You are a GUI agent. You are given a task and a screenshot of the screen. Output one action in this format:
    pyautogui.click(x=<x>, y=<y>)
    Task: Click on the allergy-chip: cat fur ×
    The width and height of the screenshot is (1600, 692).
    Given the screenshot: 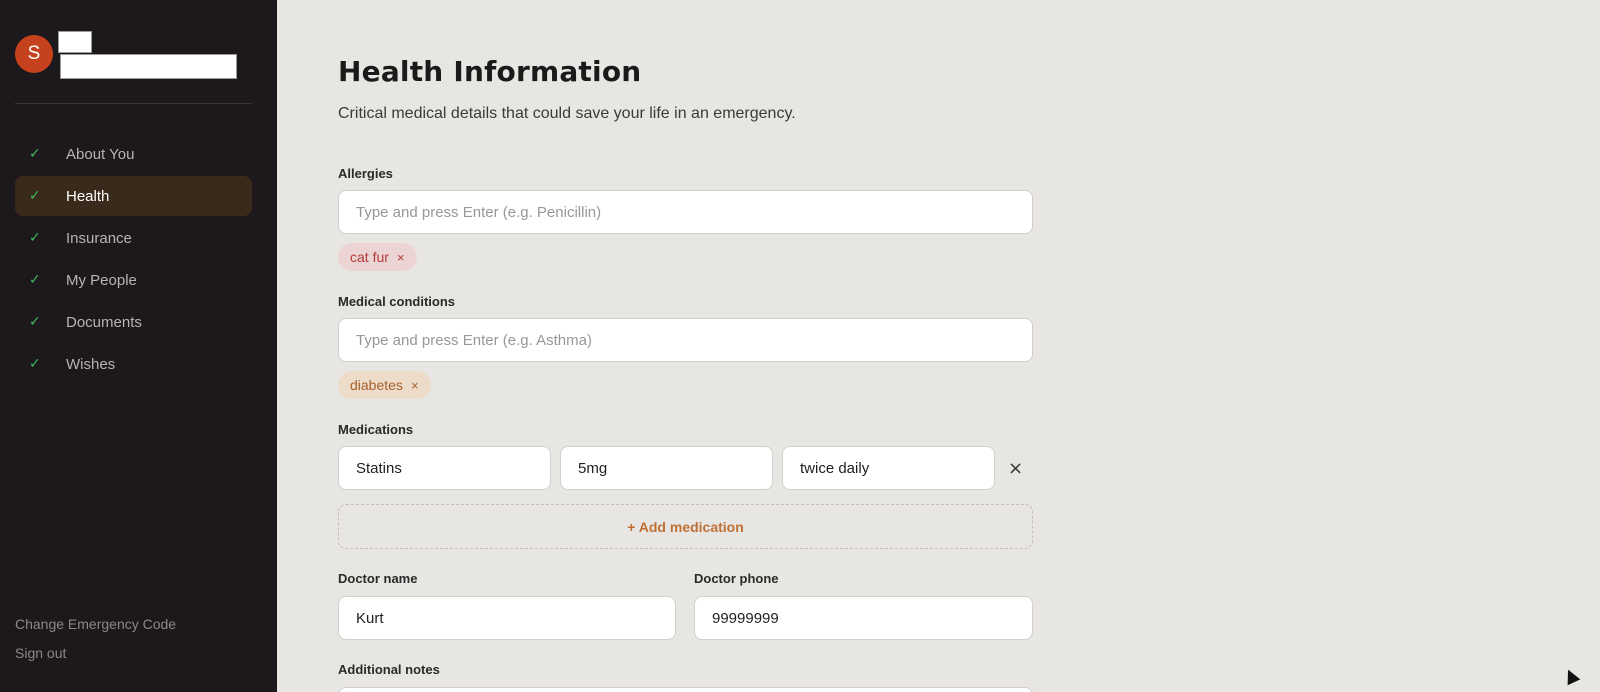 What is the action you would take?
    pyautogui.click(x=377, y=257)
    